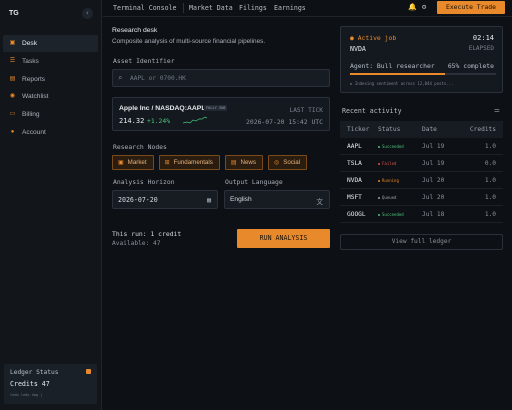 The width and height of the screenshot is (512, 410). I want to click on node-market-button: ▣ Market, so click(133, 162).